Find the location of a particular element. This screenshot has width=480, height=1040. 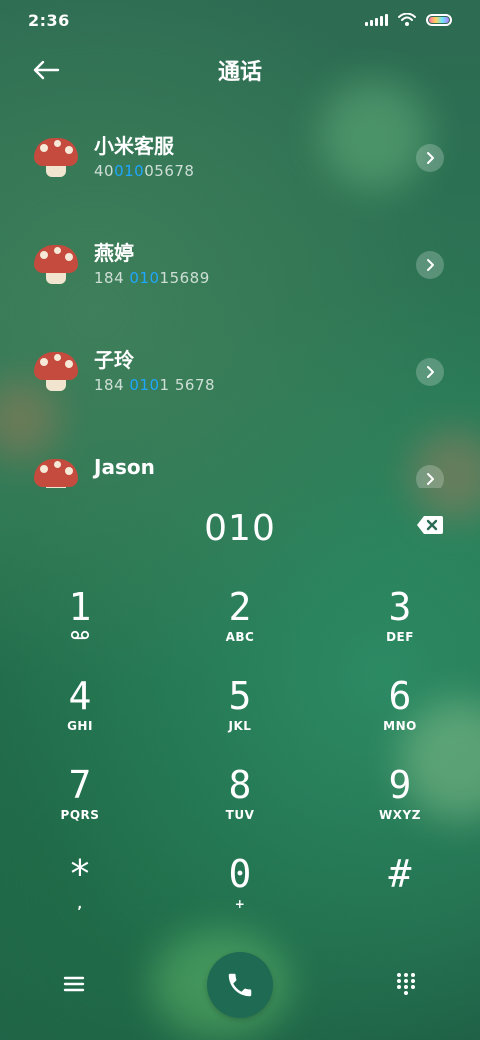

key-1: 1 is located at coordinates (80, 628).